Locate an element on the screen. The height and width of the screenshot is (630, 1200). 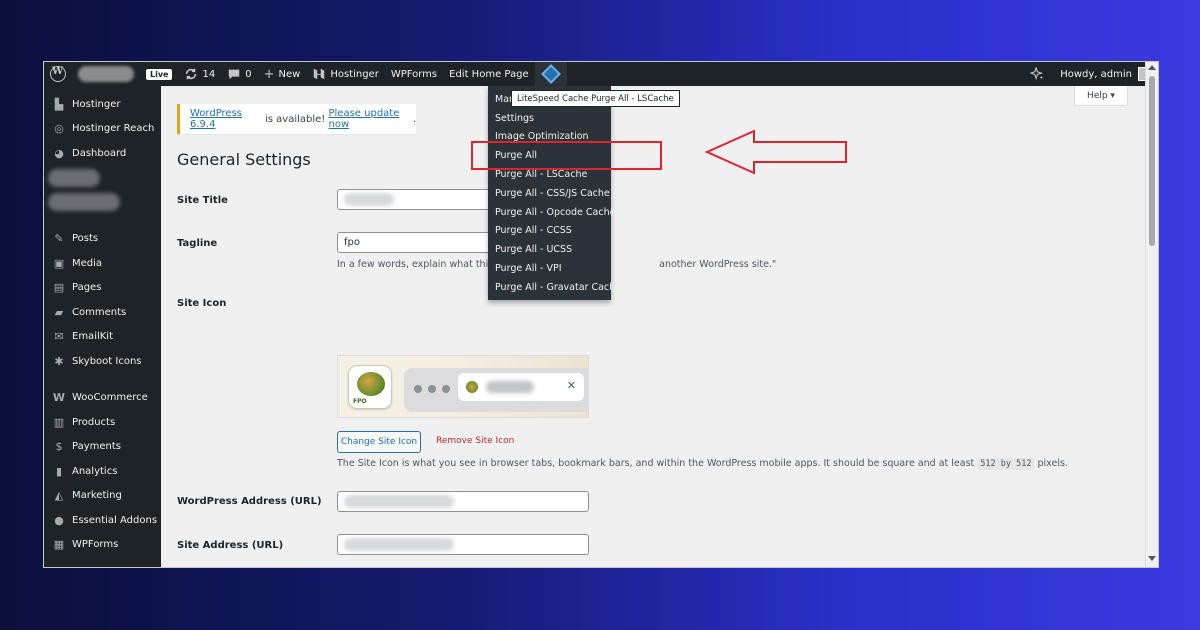
comments-count: 0 is located at coordinates (248, 74).